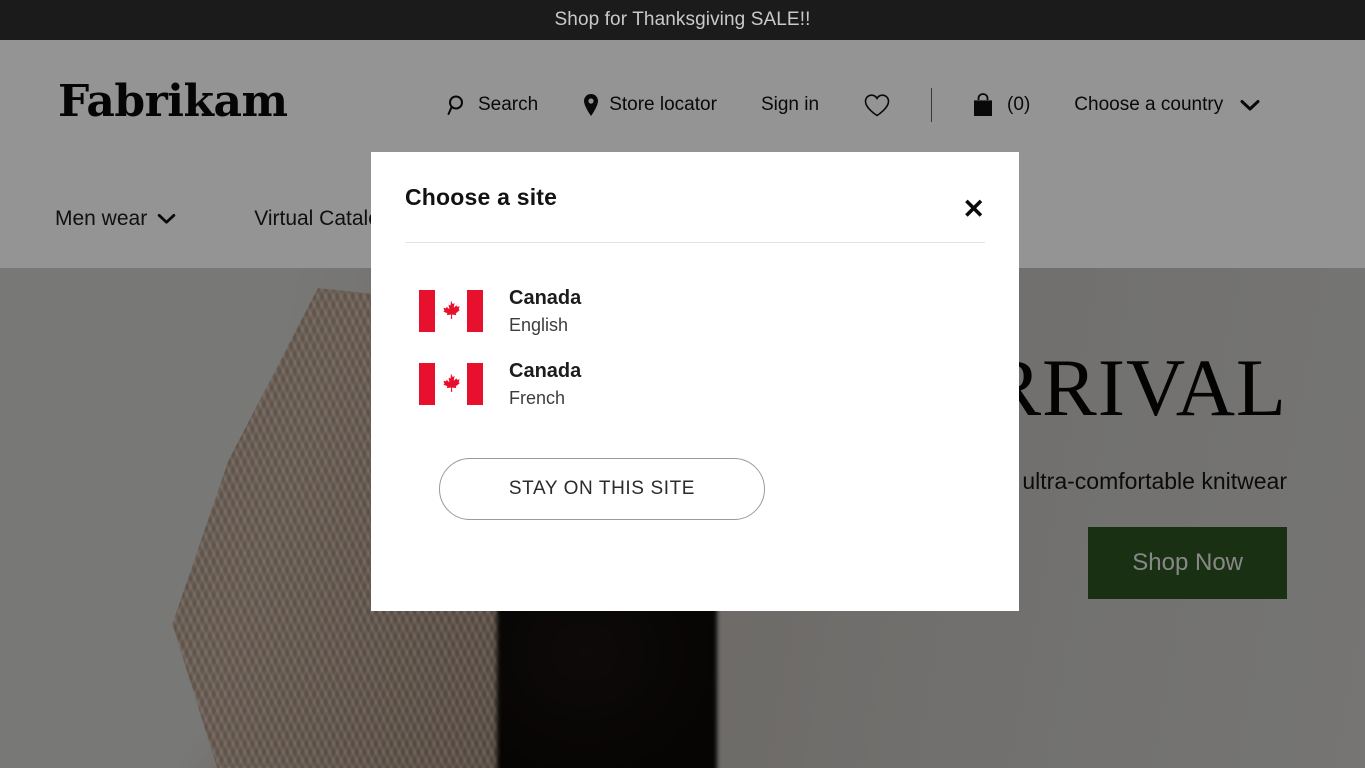 The image size is (1365, 768). Describe the element at coordinates (973, 209) in the screenshot. I see `close-icon: ✕` at that location.